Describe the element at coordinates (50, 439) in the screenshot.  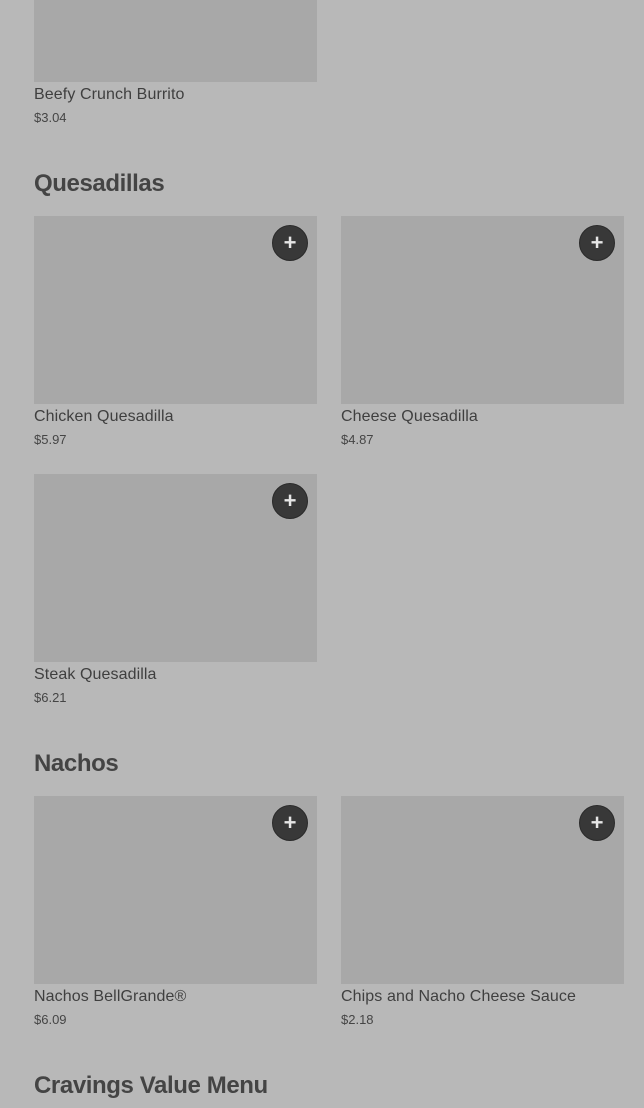
I see `menu-item-price: $5.97` at that location.